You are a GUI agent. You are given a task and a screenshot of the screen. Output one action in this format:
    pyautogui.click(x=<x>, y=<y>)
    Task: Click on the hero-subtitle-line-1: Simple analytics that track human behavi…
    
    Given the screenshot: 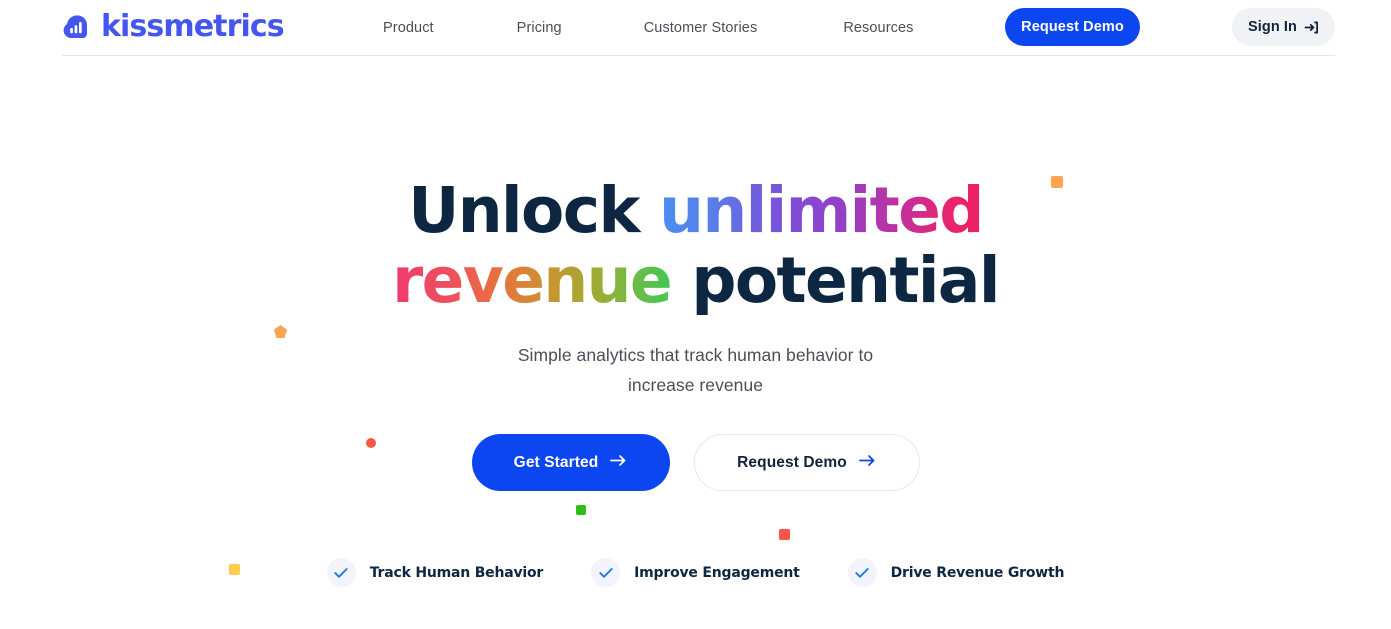 What is the action you would take?
    pyautogui.click(x=695, y=355)
    